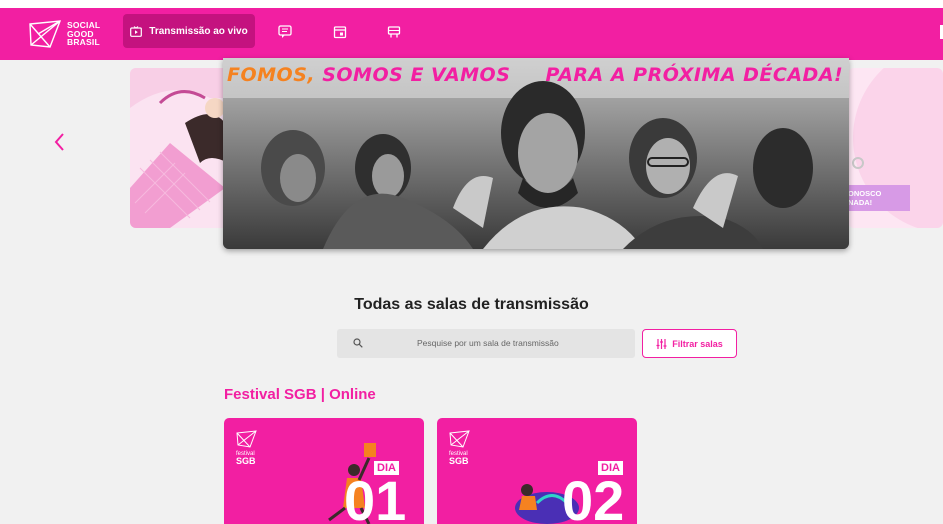 This screenshot has width=943, height=524. I want to click on room-card-day-2: festival SGB DIA 02, so click(537, 471).